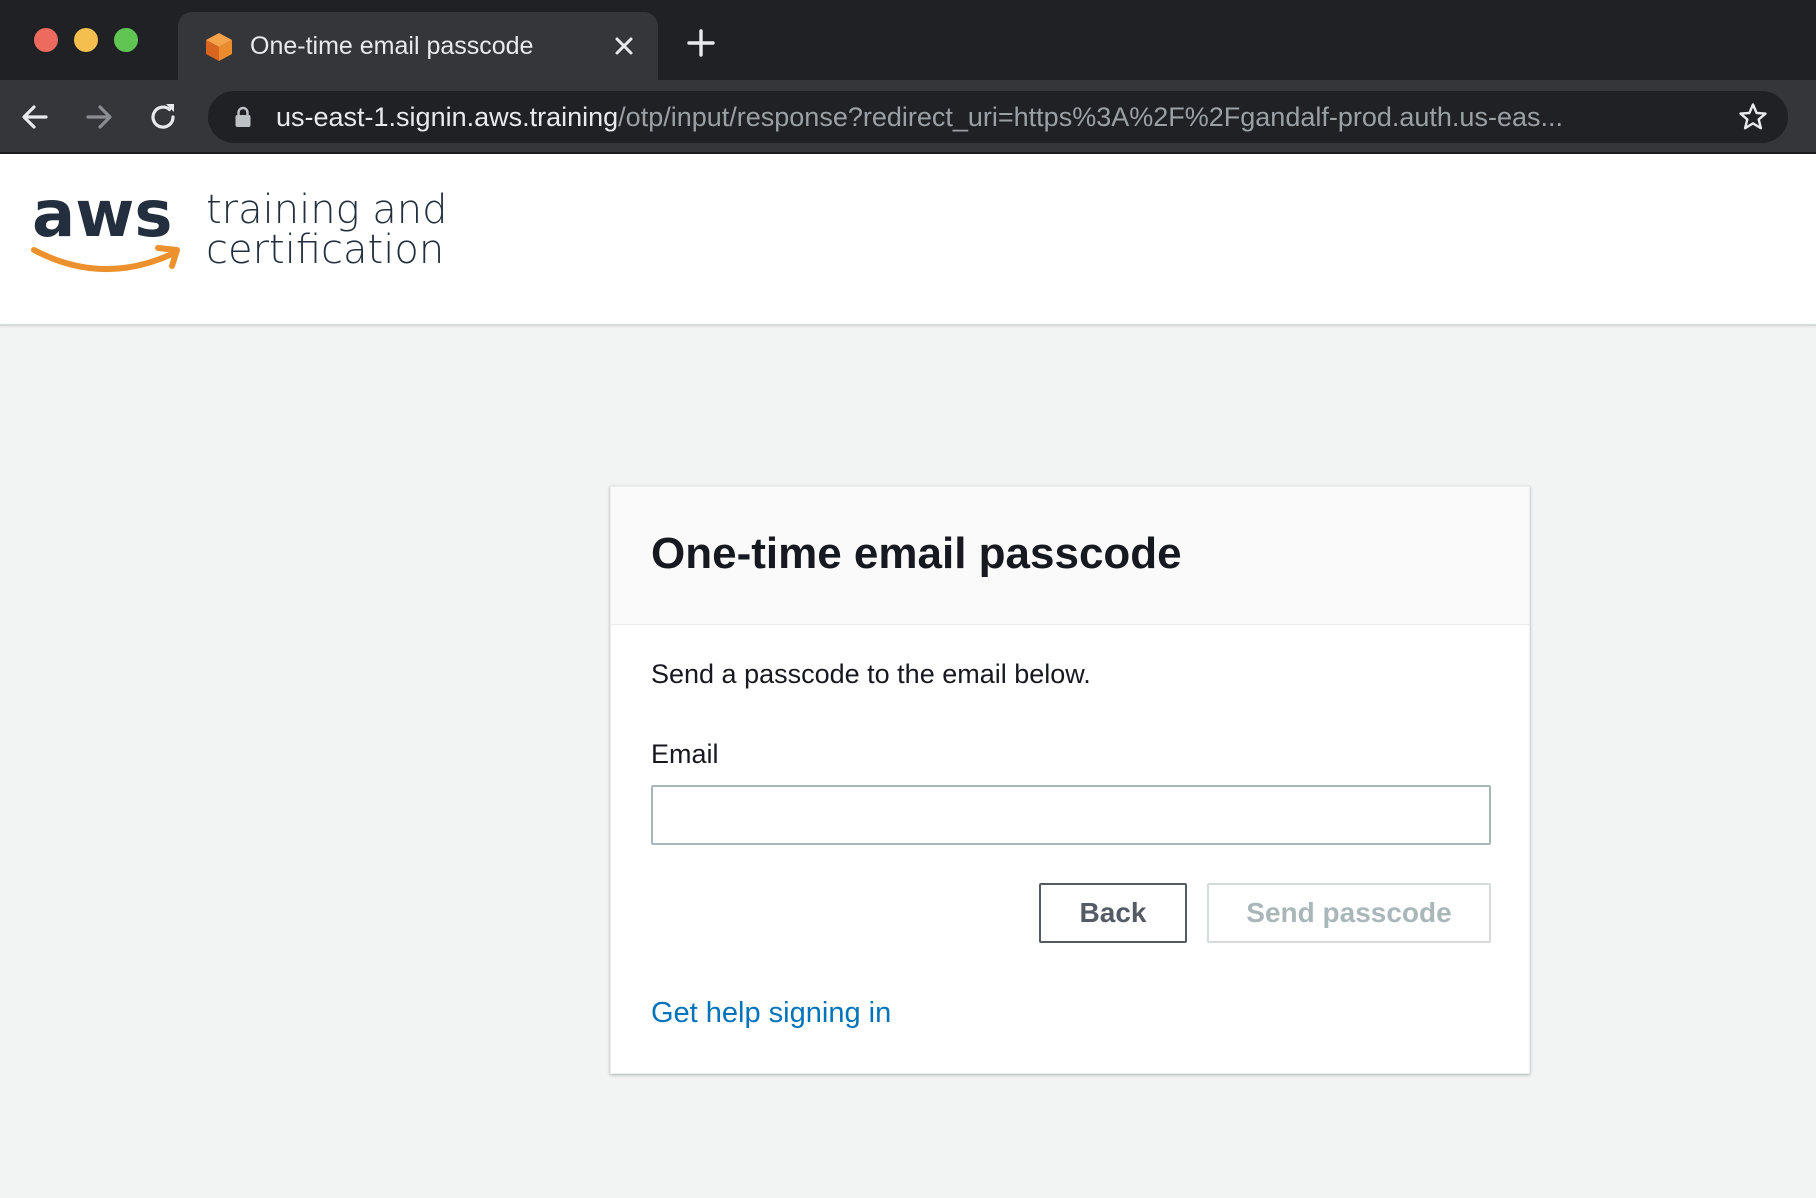  Describe the element at coordinates (163, 117) in the screenshot. I see `reload-icon` at that location.